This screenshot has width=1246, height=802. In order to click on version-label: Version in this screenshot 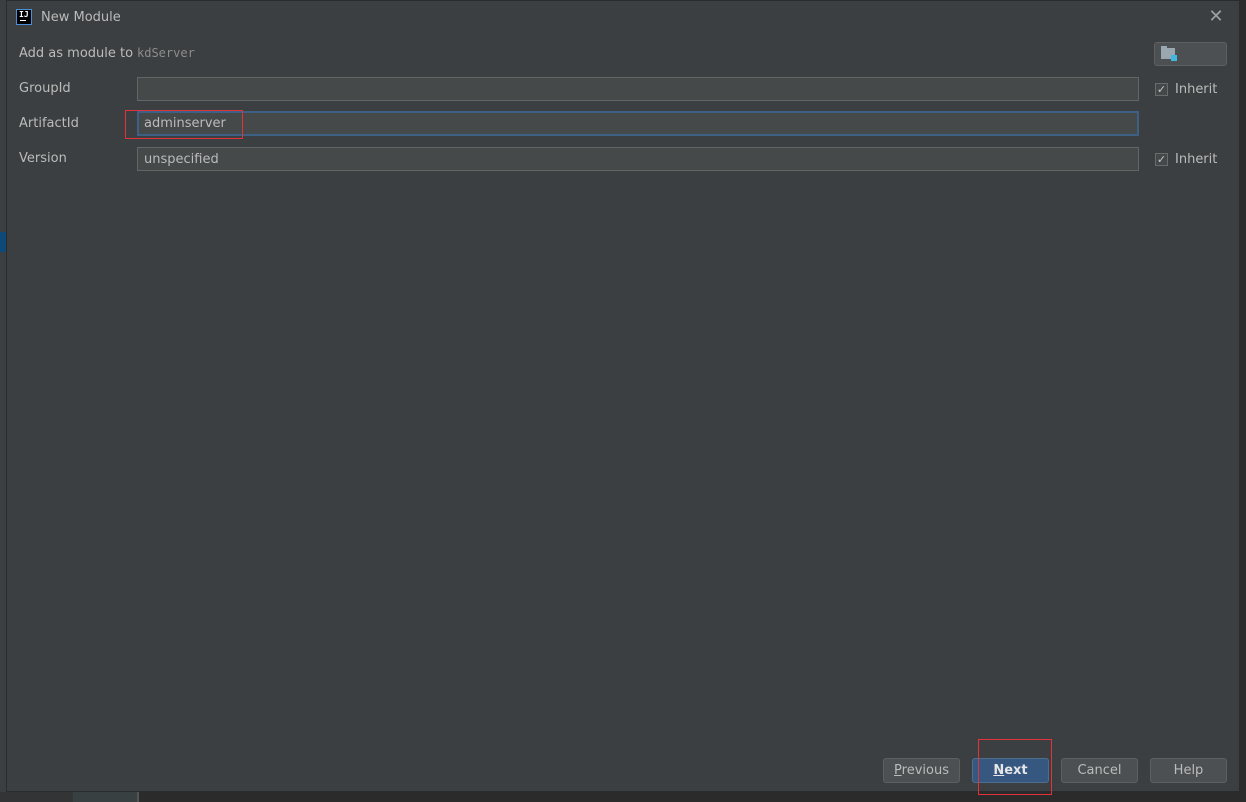, I will do `click(43, 158)`.